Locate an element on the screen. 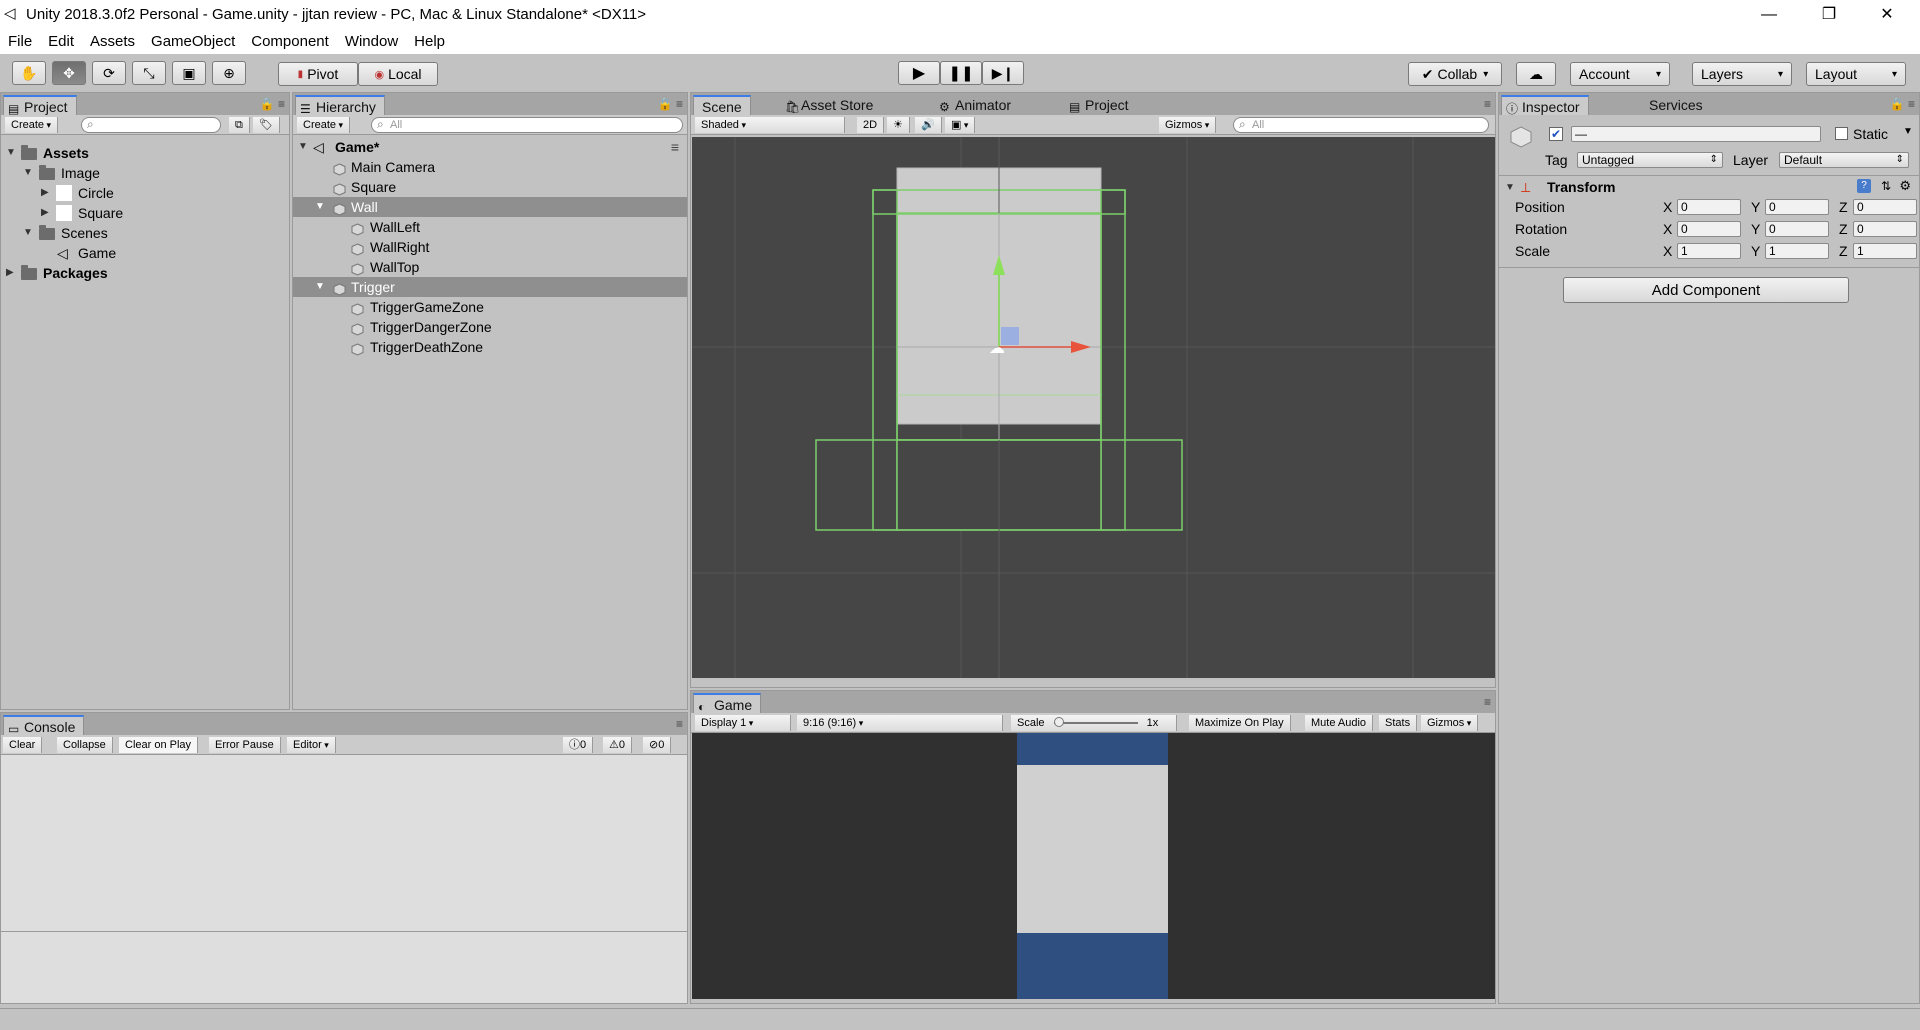  tab-project-2: ▤ Project is located at coordinates (1101, 105).